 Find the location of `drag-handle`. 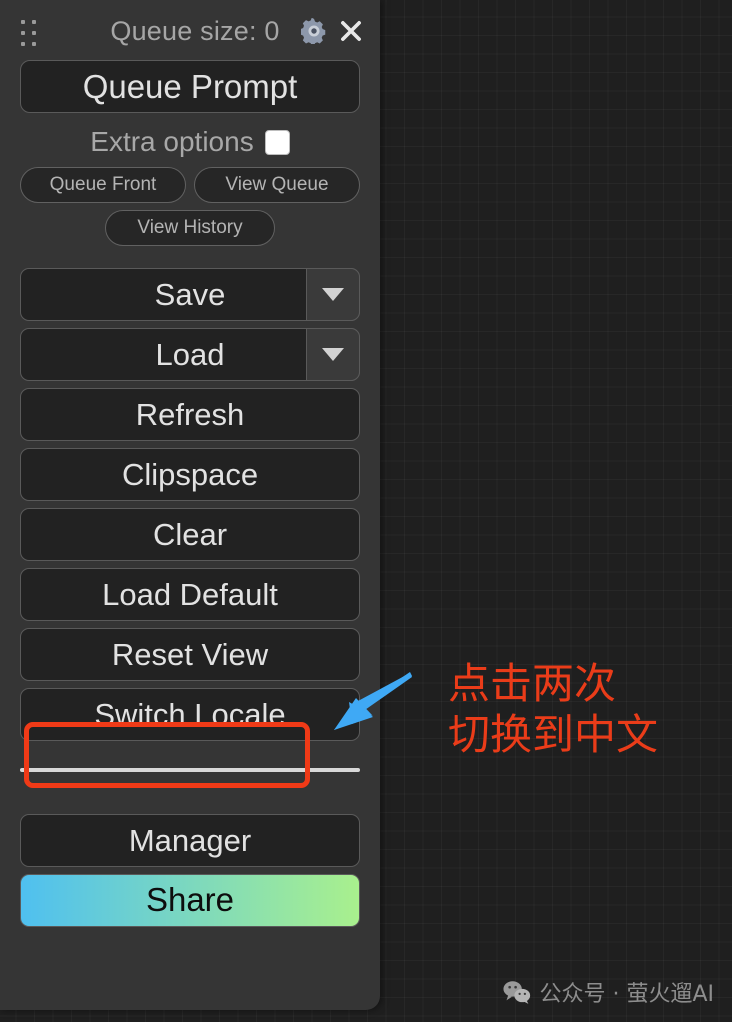

drag-handle is located at coordinates (30, 33).